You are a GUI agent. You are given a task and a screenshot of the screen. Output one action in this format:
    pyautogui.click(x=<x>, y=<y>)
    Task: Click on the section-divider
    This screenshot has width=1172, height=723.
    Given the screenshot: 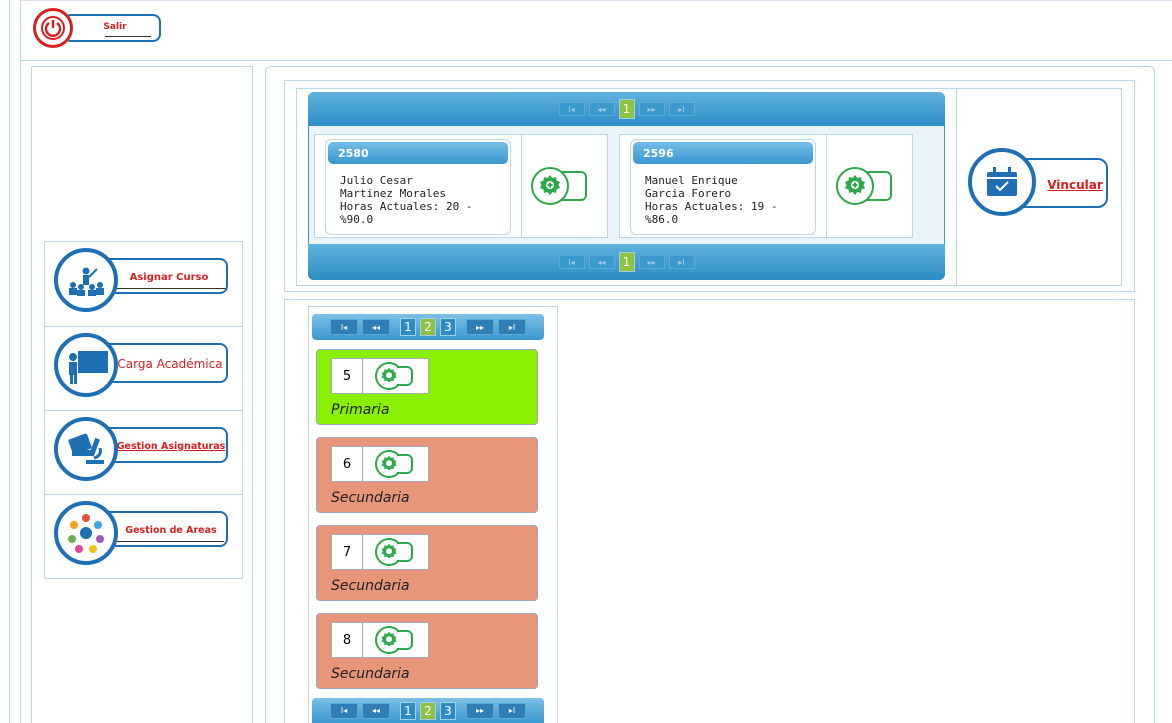 What is the action you would take?
    pyautogui.click(x=709, y=299)
    